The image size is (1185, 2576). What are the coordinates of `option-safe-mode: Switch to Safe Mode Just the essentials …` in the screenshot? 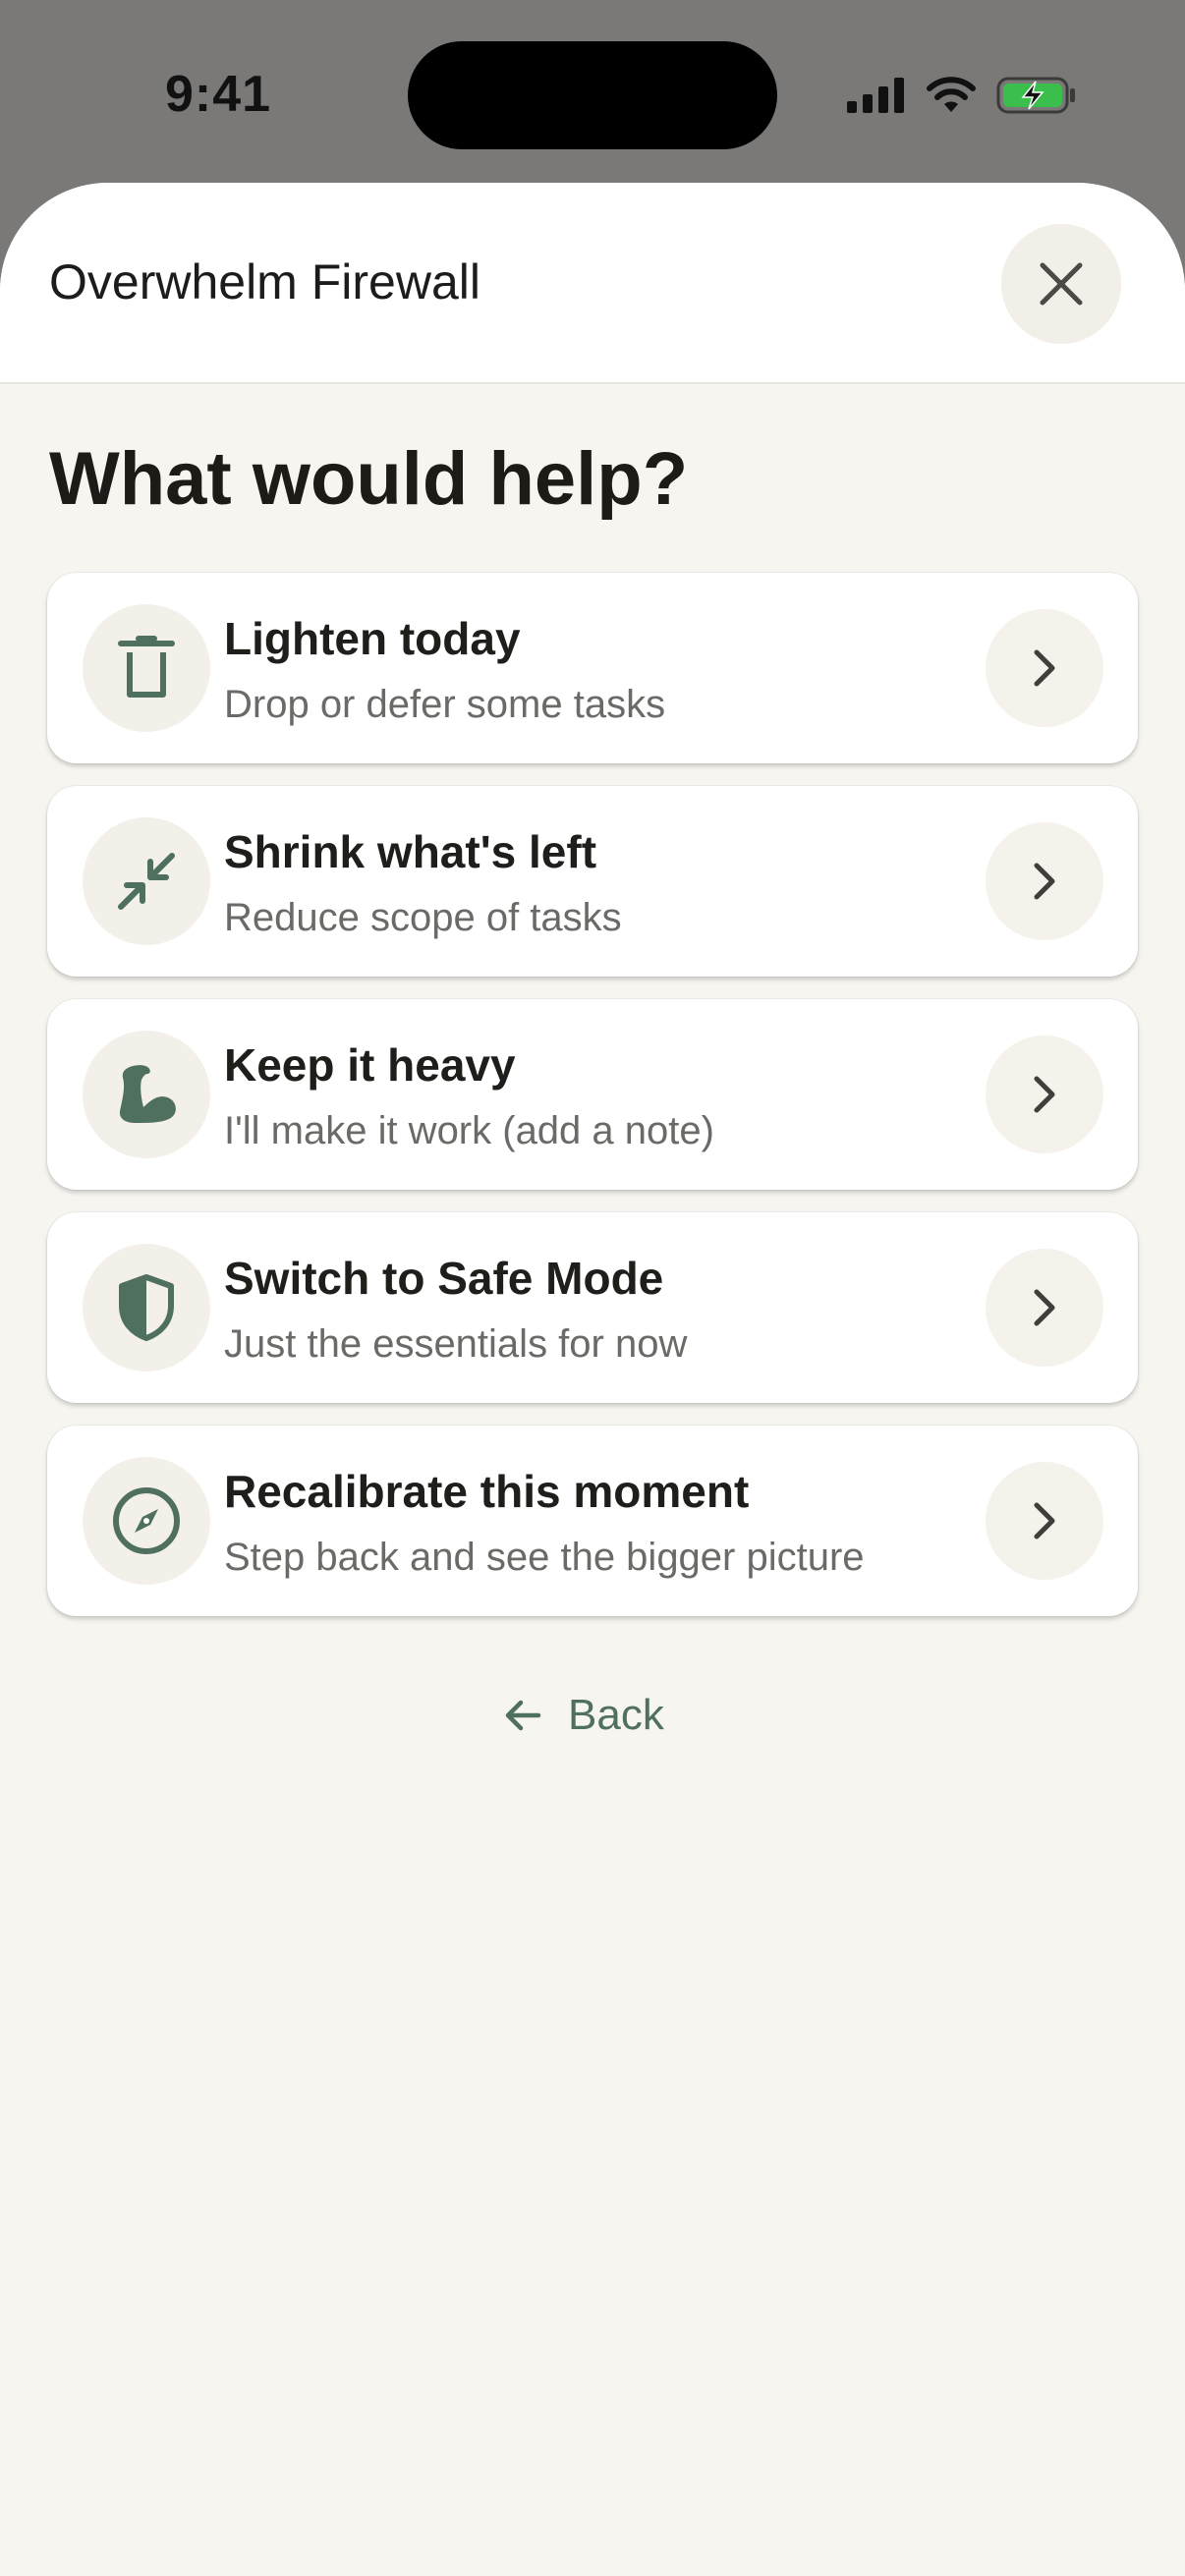 It's located at (592, 1307).